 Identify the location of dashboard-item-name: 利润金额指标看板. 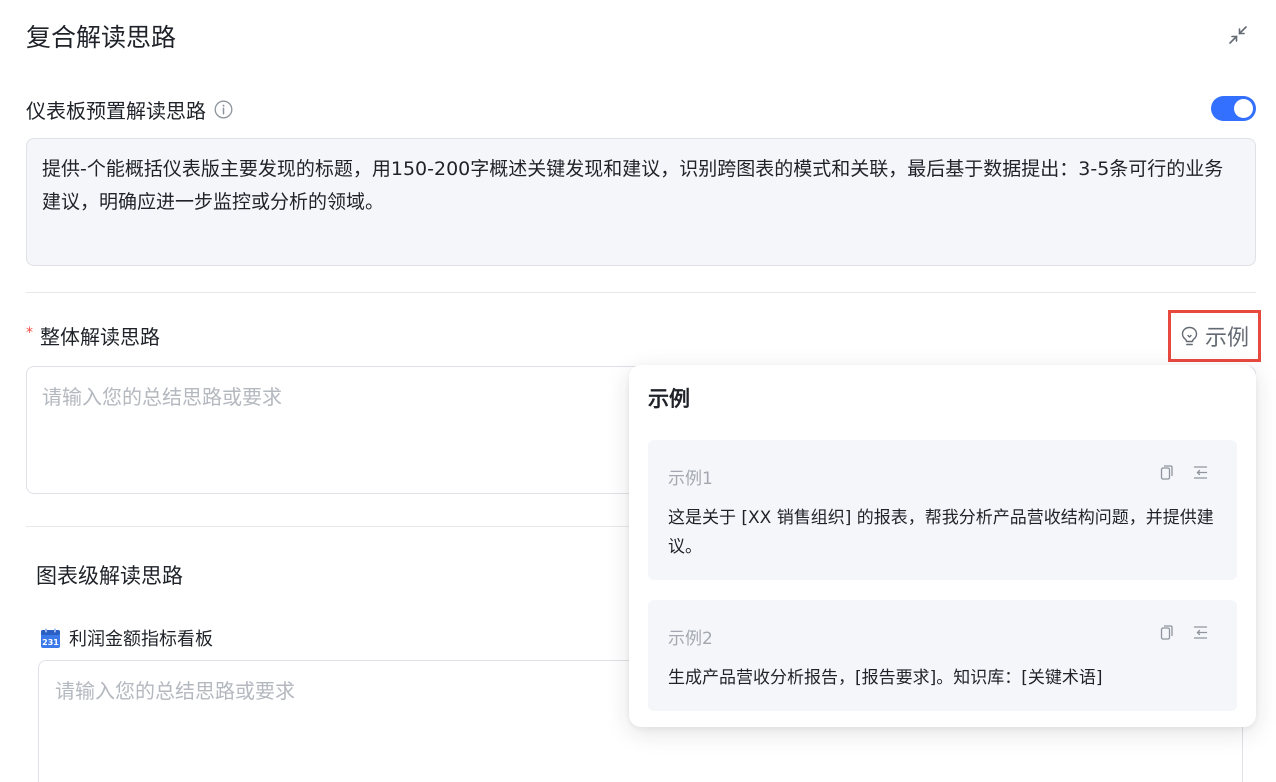
(141, 639).